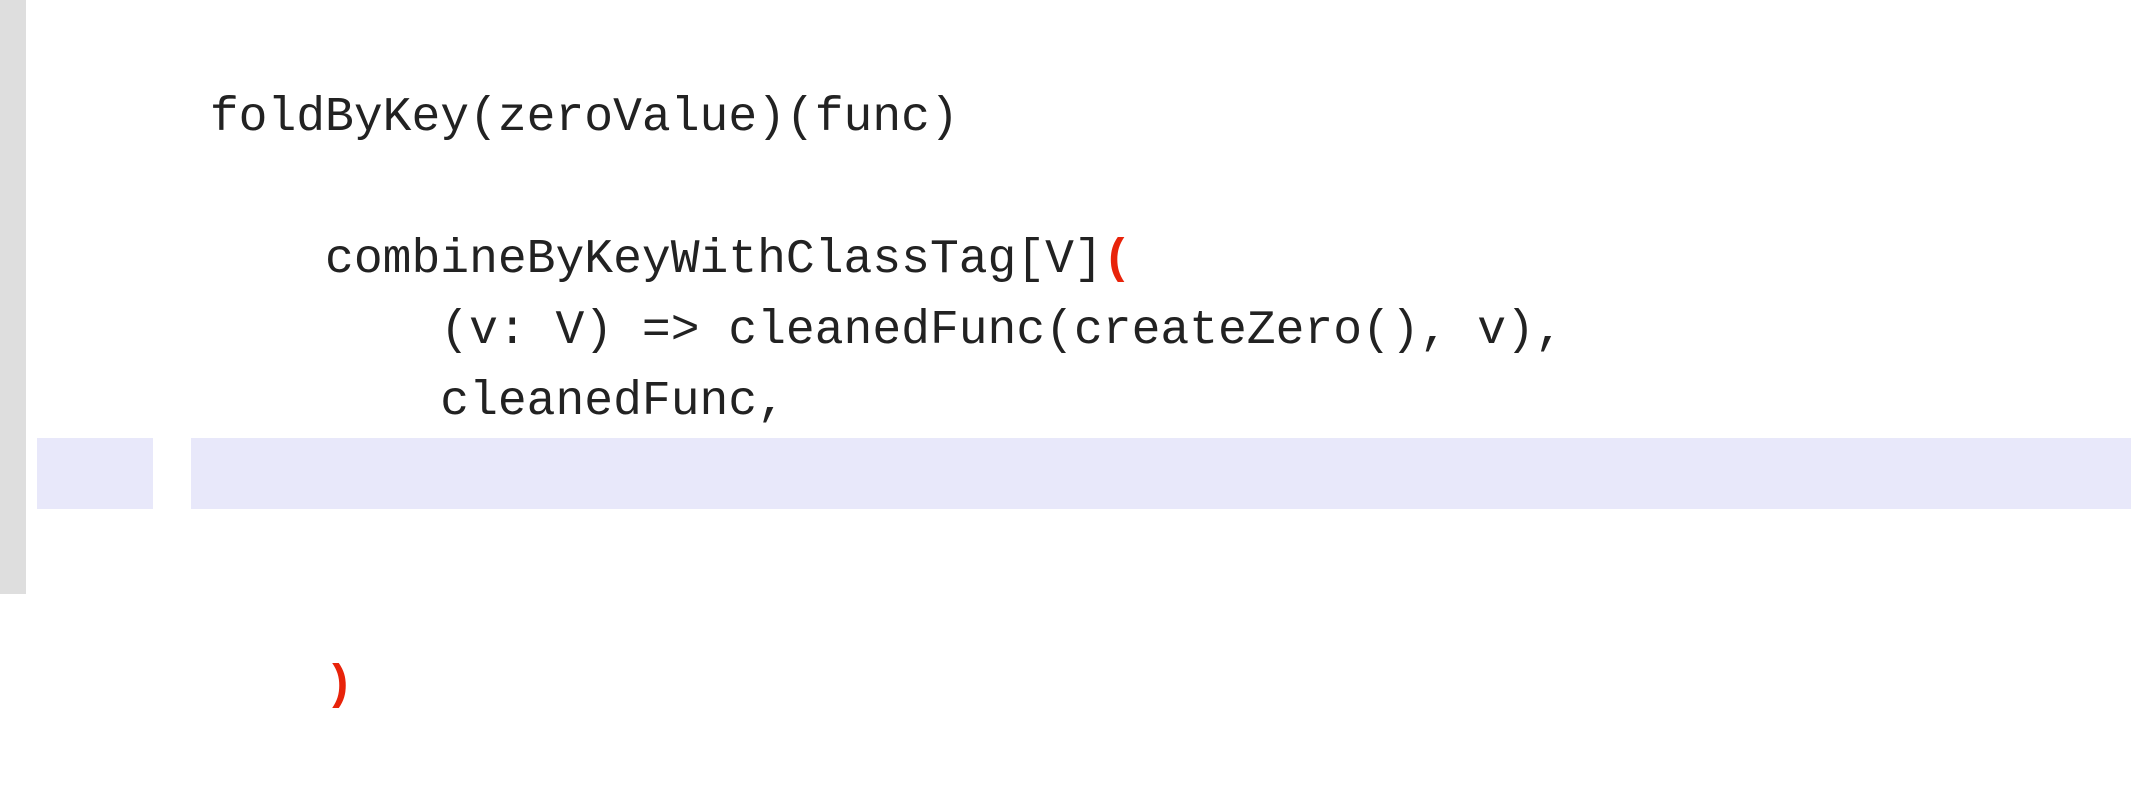 This screenshot has width=2131, height=793. What do you see at coordinates (1084, 473) in the screenshot?
I see `current-line-highlight` at bounding box center [1084, 473].